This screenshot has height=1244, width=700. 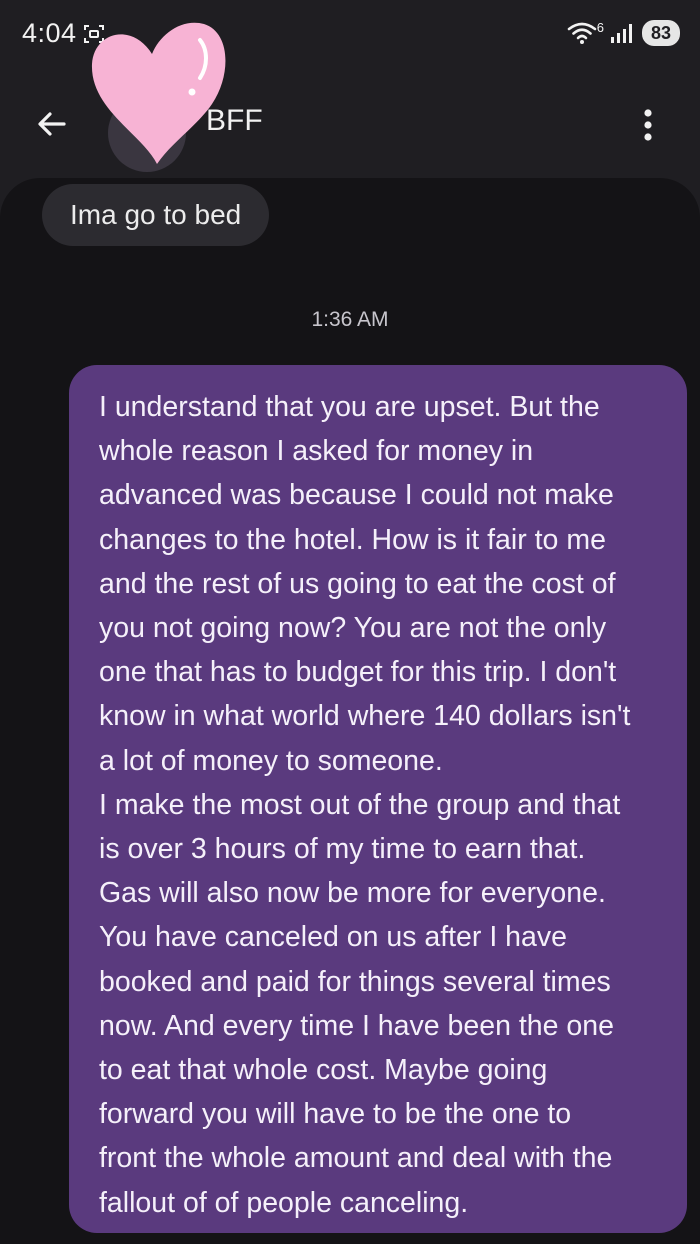 What do you see at coordinates (350, 319) in the screenshot?
I see `message-timestamp: 1:36 AM` at bounding box center [350, 319].